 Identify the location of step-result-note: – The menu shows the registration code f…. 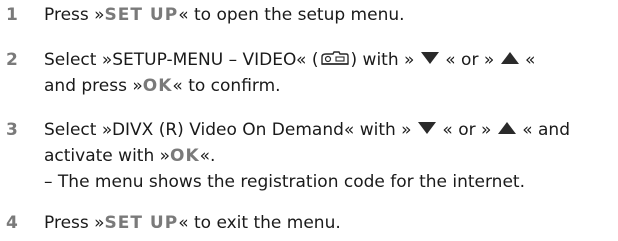
(284, 182).